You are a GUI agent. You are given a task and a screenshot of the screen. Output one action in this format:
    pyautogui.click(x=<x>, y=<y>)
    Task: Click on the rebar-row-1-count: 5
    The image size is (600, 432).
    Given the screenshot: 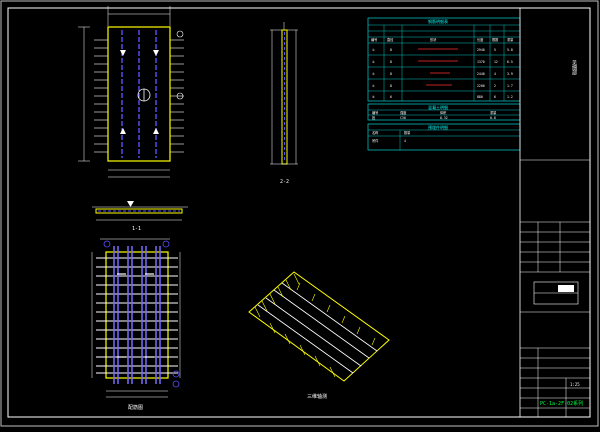 What is the action you would take?
    pyautogui.click(x=495, y=50)
    